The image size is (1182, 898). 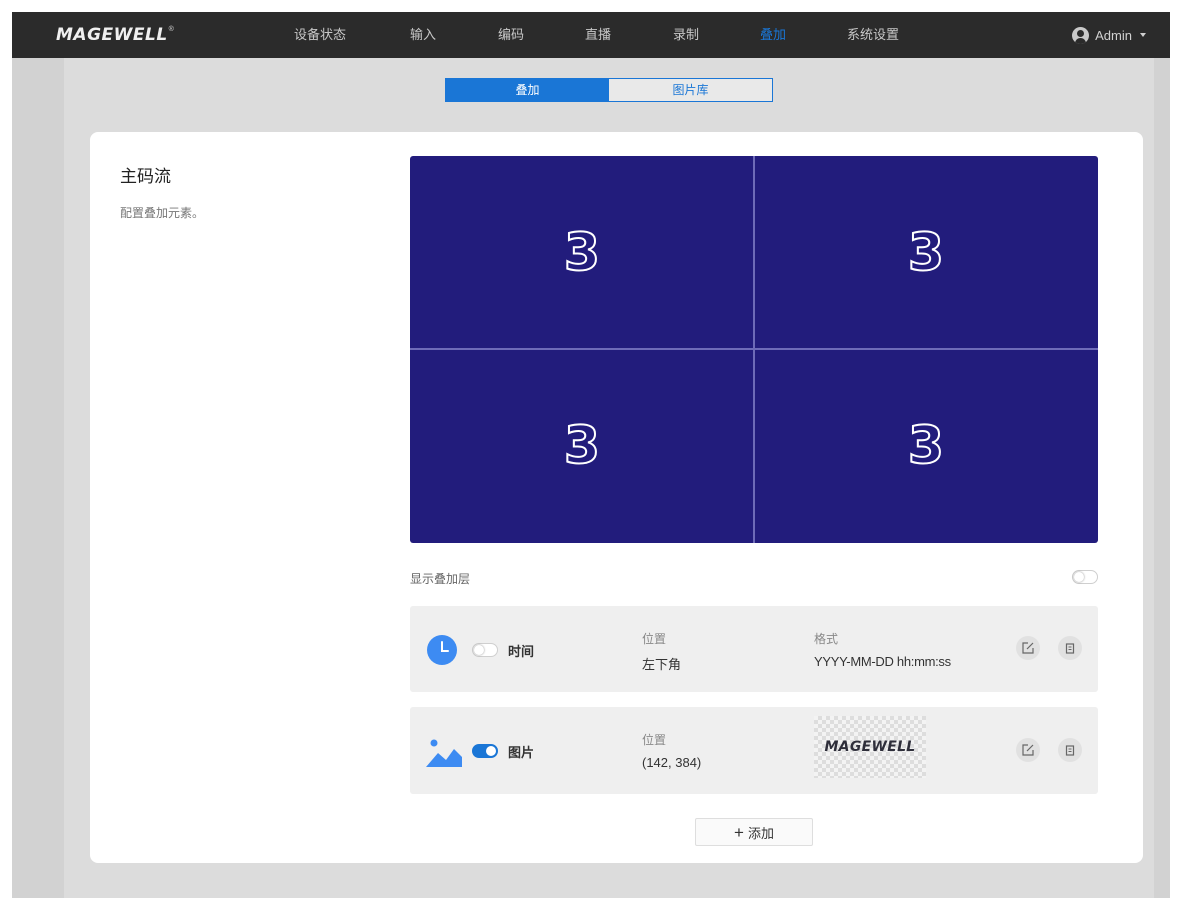 What do you see at coordinates (162, 213) in the screenshot?
I see `section-description: 配置叠加元素。` at bounding box center [162, 213].